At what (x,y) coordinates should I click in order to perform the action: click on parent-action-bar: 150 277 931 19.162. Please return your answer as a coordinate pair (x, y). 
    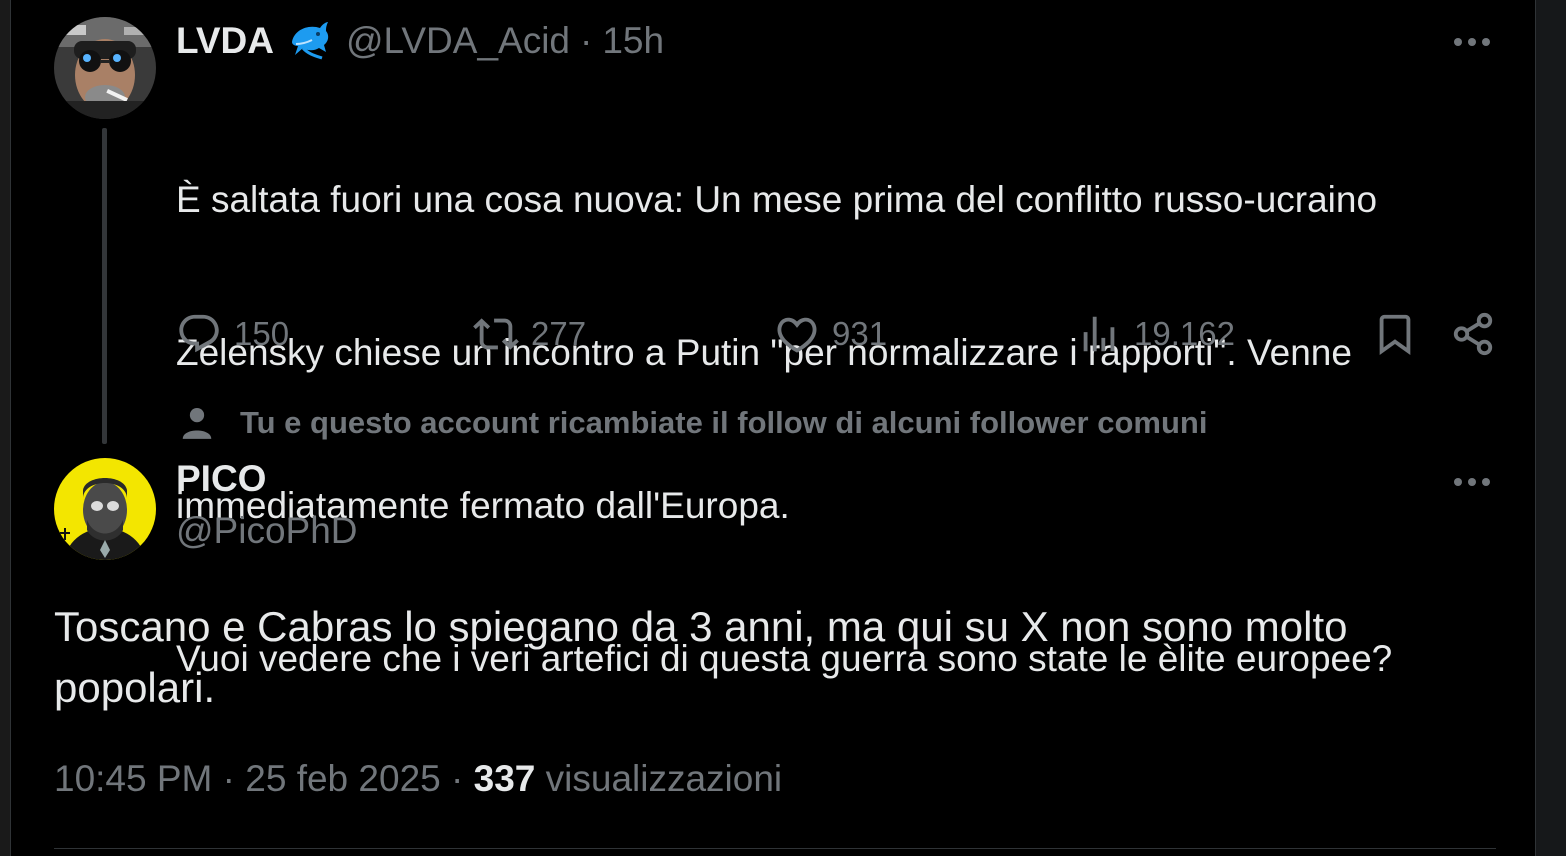
    Looking at the image, I should click on (836, 334).